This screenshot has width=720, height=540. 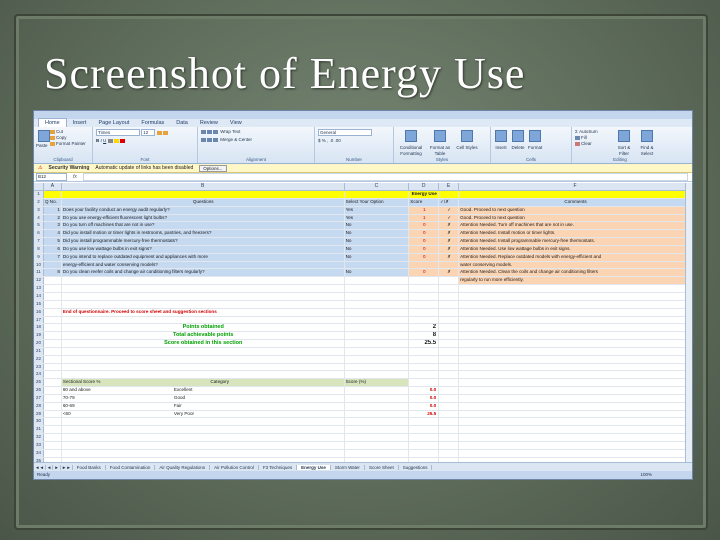 I want to click on cell-b: Sectional Score % Category, so click(x=203, y=383).